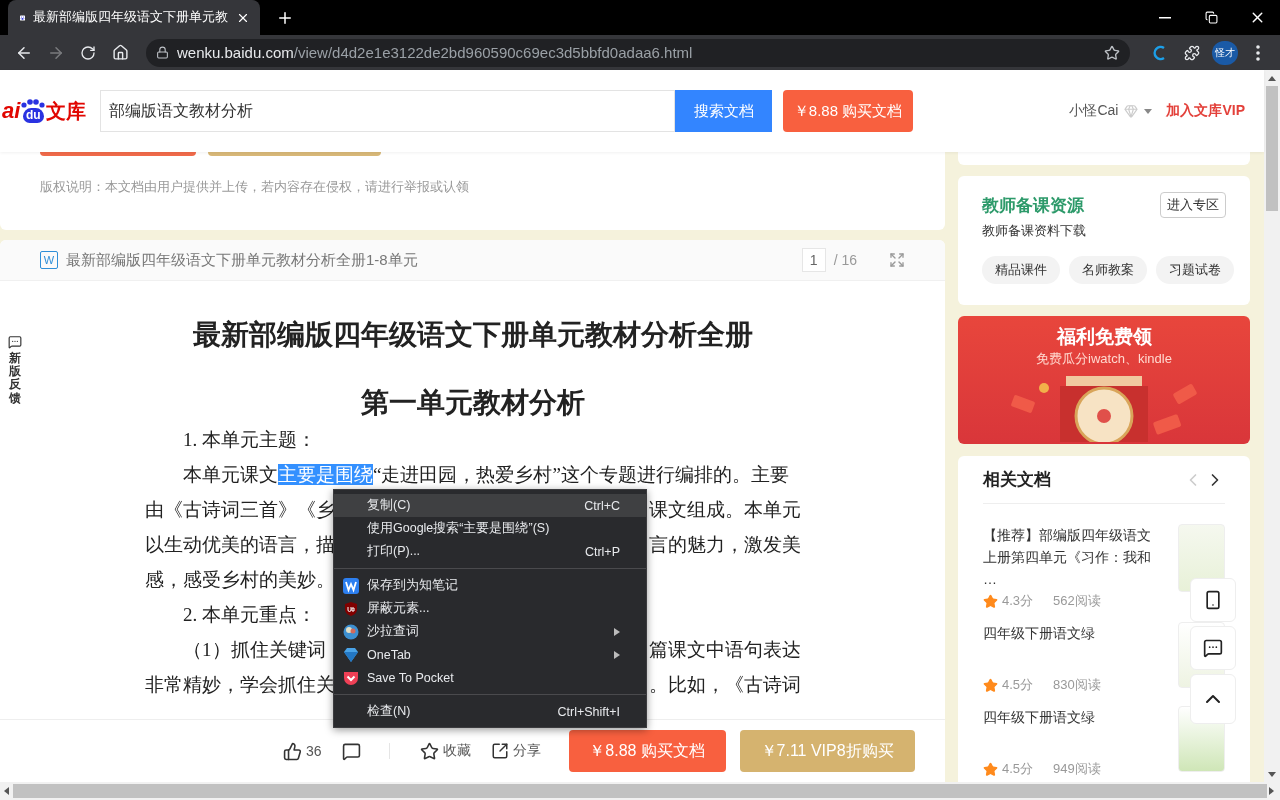  I want to click on favorite-button: 收藏, so click(445, 751).